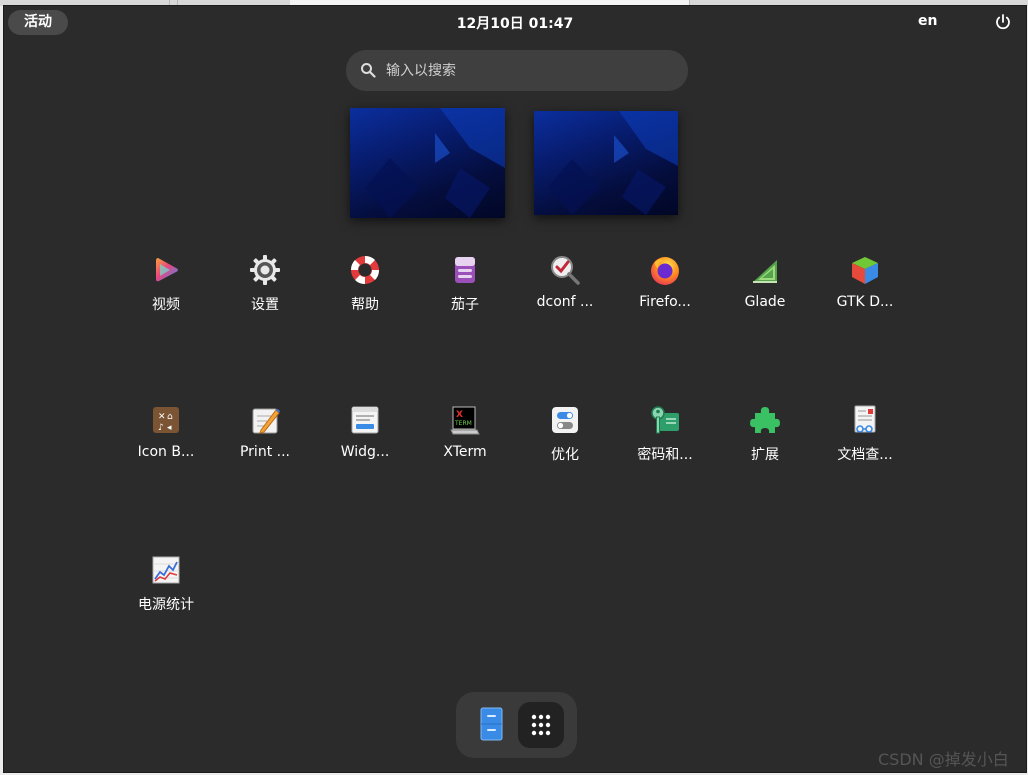  I want to click on watermark: CSDN @掉发小白, so click(943, 759).